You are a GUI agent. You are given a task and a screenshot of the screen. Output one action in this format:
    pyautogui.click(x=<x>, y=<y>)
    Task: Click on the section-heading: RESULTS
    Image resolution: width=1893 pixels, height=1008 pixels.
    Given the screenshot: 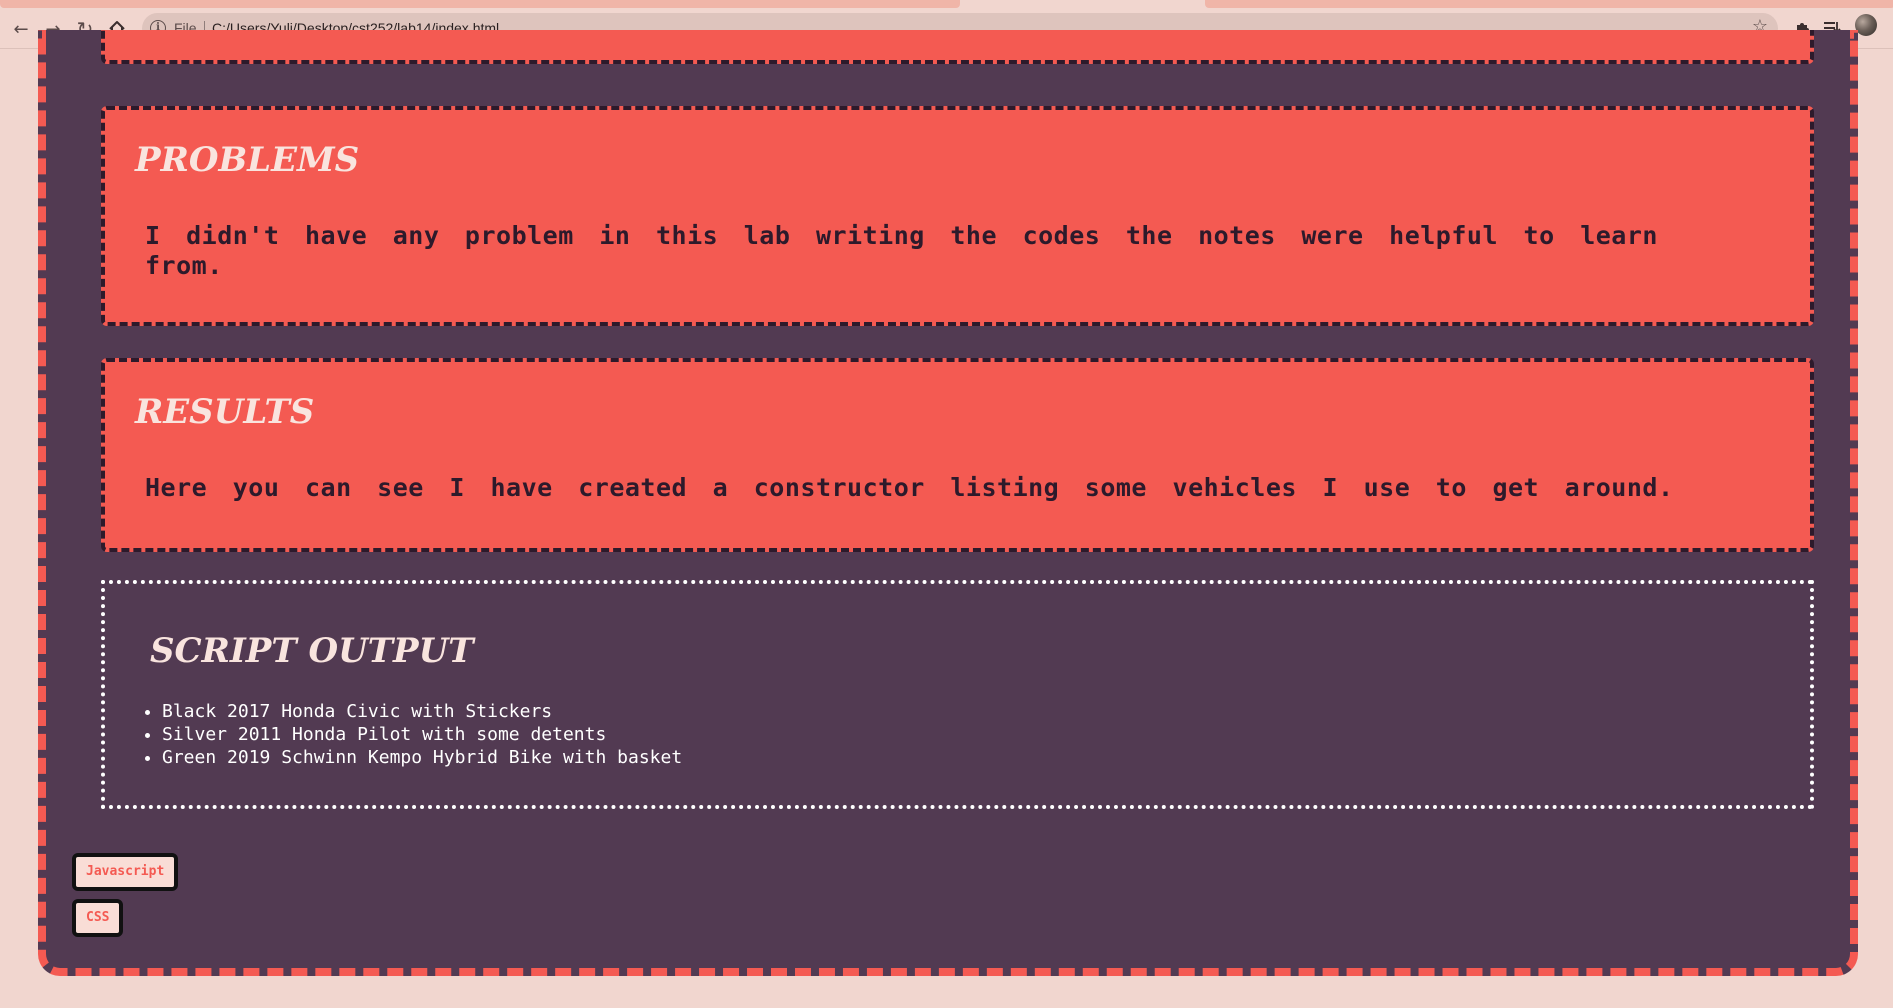 What is the action you would take?
    pyautogui.click(x=225, y=412)
    